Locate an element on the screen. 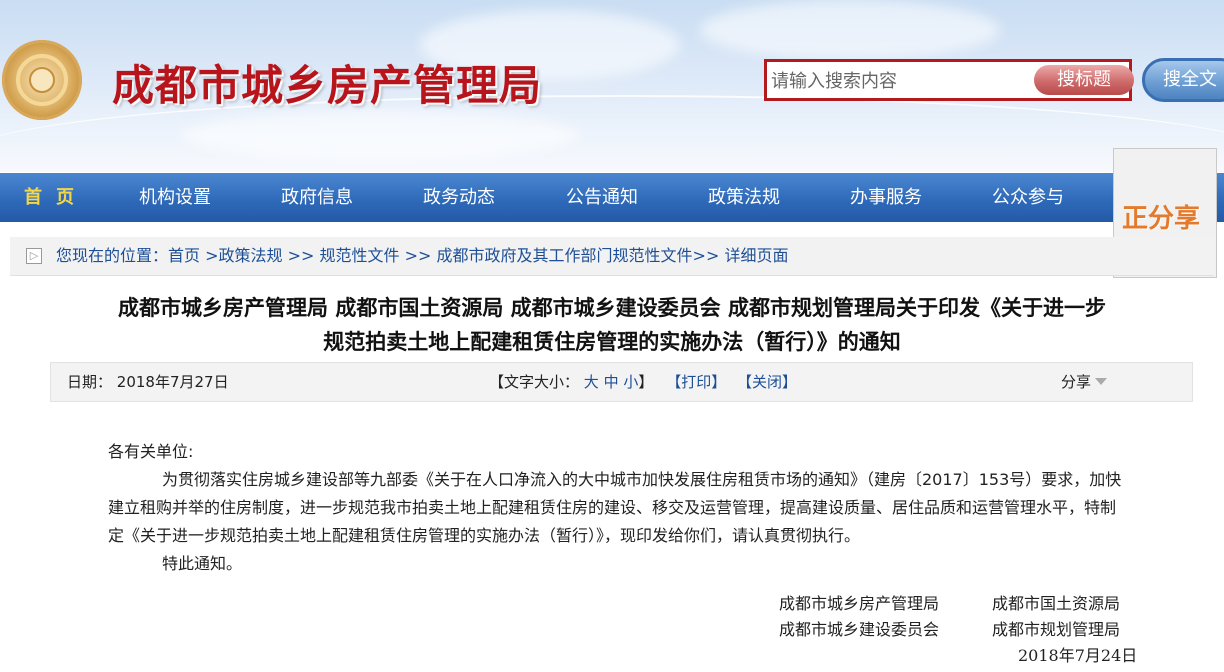 The height and width of the screenshot is (672, 1224). article-tools: 【文字大小： 大 中 小】 【打印】 【关闭】 is located at coordinates (643, 382).